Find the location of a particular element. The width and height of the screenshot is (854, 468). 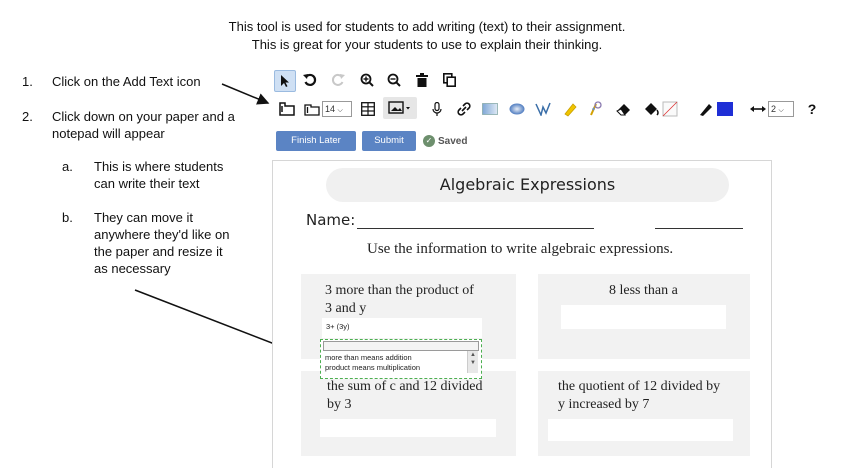

microphone-icon is located at coordinates (437, 109).